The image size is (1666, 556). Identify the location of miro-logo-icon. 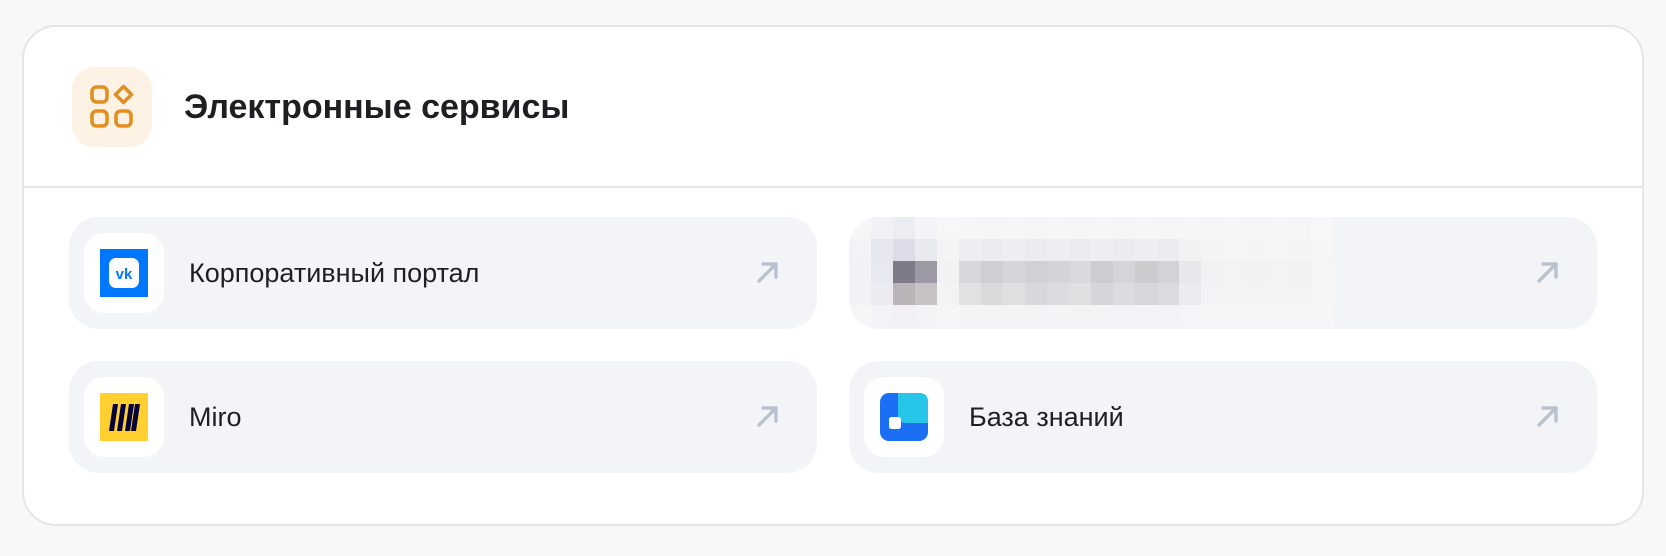
(124, 417).